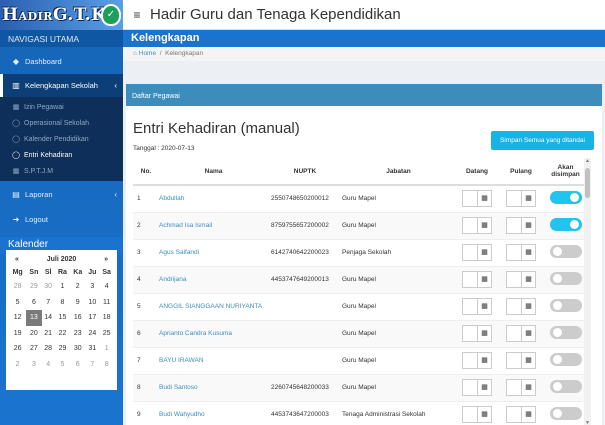 The height and width of the screenshot is (425, 605). What do you see at coordinates (61, 194) in the screenshot?
I see `sidebar-item-laporan: ▤ Laporan ‹` at bounding box center [61, 194].